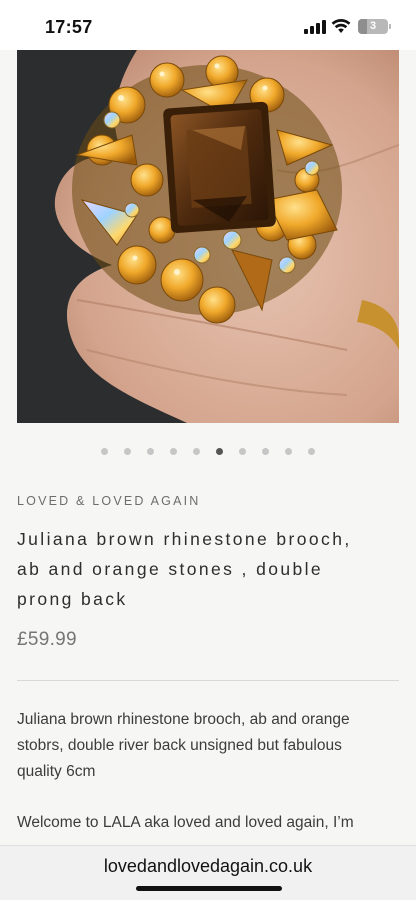  I want to click on carousel-dot-active, so click(219, 451).